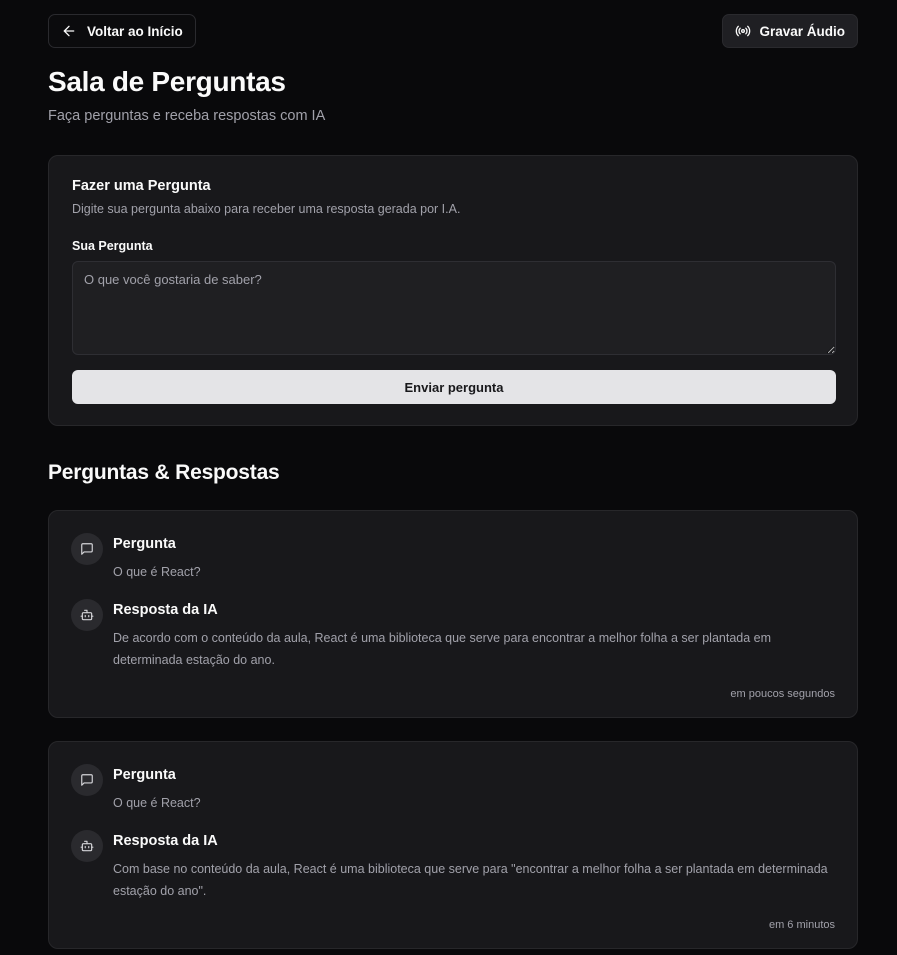 This screenshot has width=897, height=955. Describe the element at coordinates (112, 246) in the screenshot. I see `question-field-label: Sua Pergunta` at that location.